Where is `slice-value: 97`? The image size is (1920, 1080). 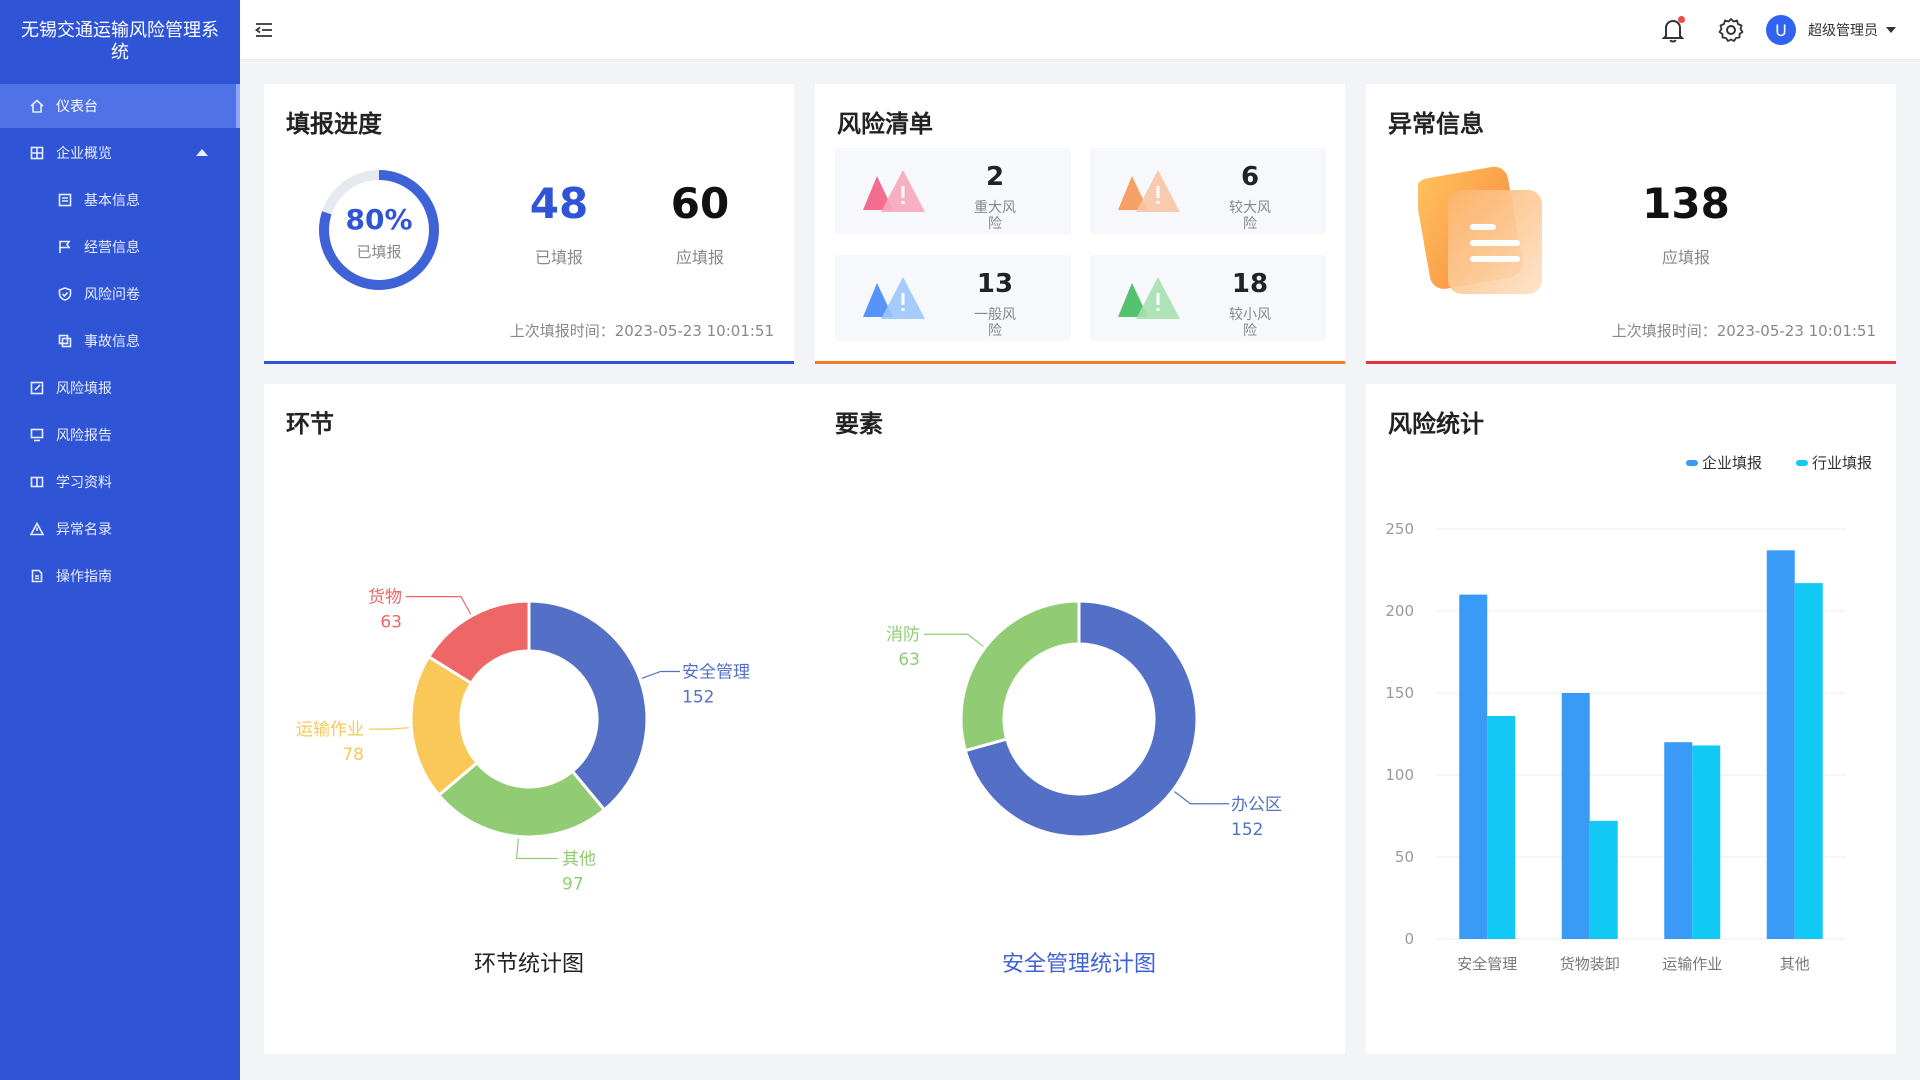
slice-value: 97 is located at coordinates (573, 884).